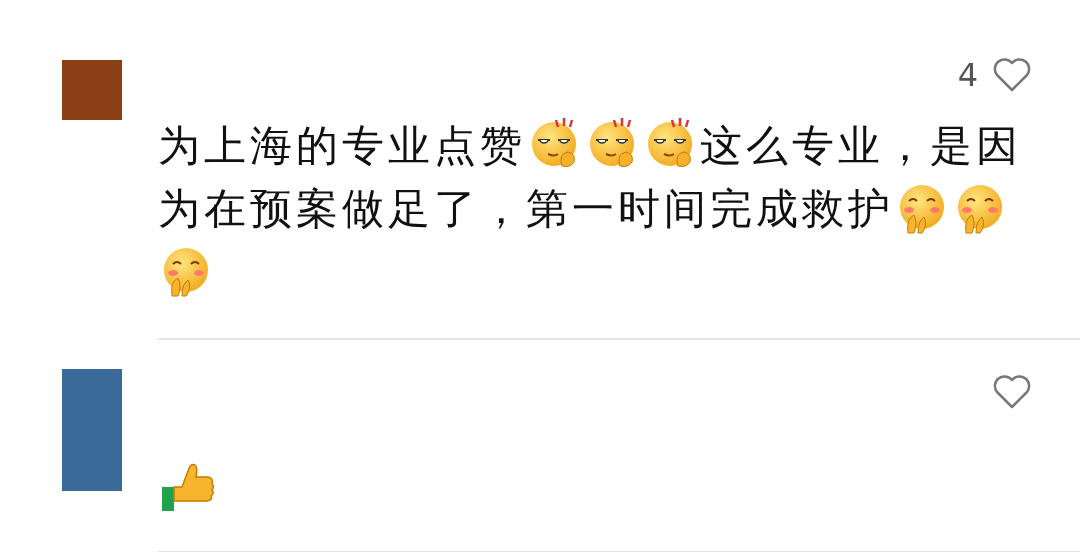 This screenshot has width=1080, height=552. Describe the element at coordinates (861, 145) in the screenshot. I see `comment-text: 这么专业，是因` at that location.